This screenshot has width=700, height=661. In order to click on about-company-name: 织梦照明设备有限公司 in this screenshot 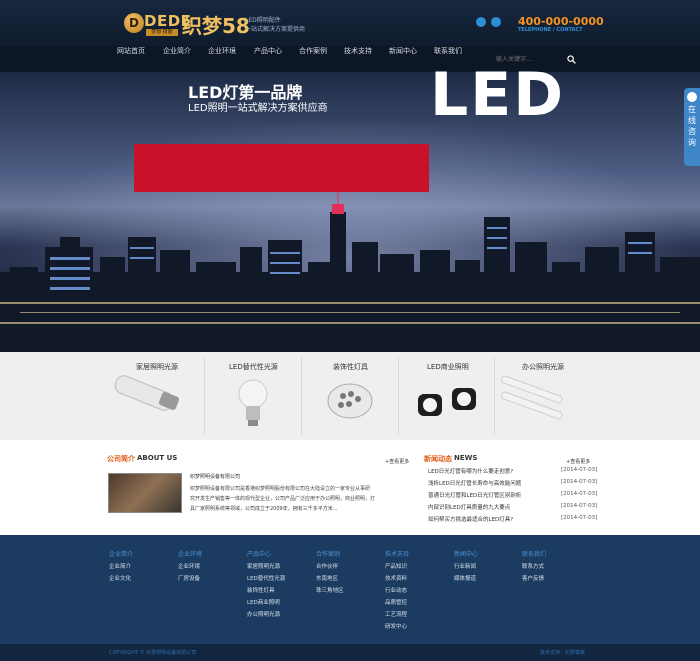, I will do `click(215, 477)`.